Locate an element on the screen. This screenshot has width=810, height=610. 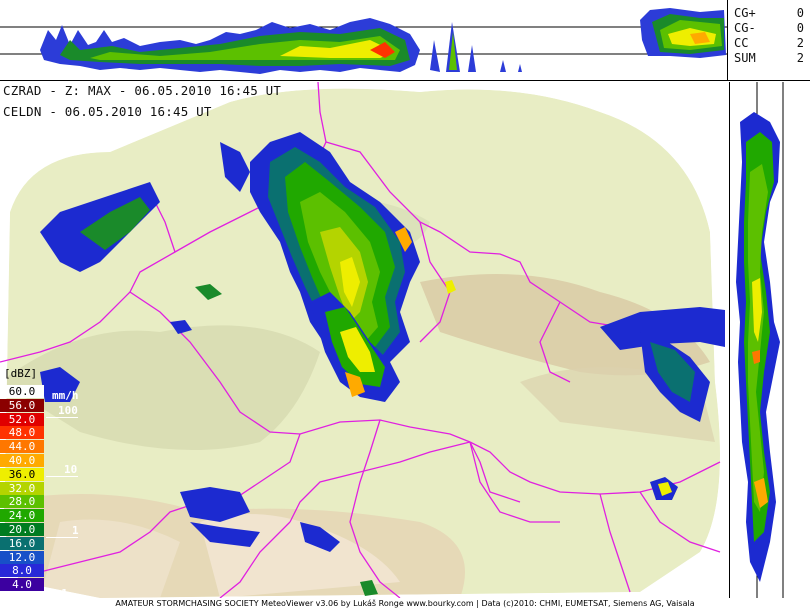
legend-level: 16.0 is located at coordinates (22, 543).